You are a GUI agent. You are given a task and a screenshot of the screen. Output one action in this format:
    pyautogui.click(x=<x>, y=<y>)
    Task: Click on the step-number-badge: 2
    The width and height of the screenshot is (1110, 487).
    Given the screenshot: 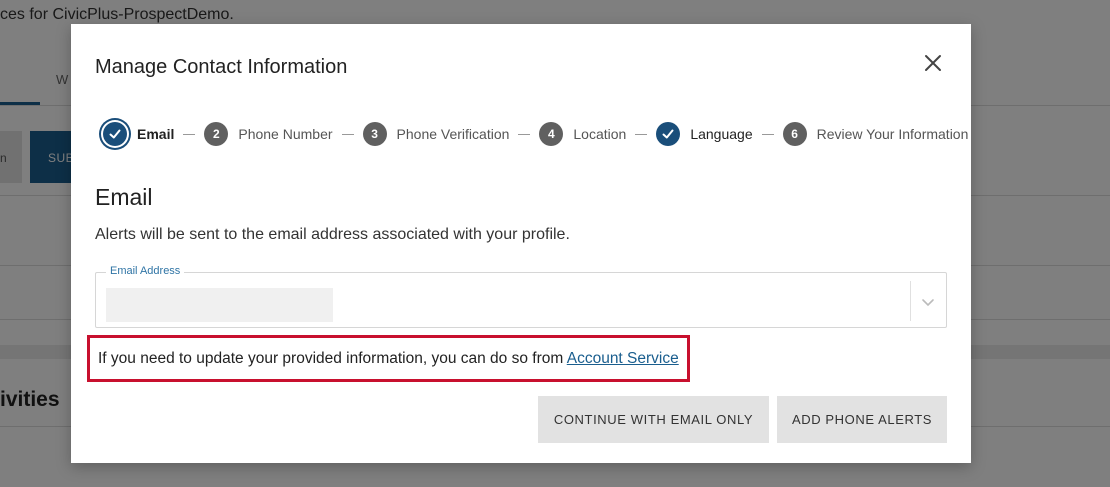 What is the action you would take?
    pyautogui.click(x=216, y=134)
    